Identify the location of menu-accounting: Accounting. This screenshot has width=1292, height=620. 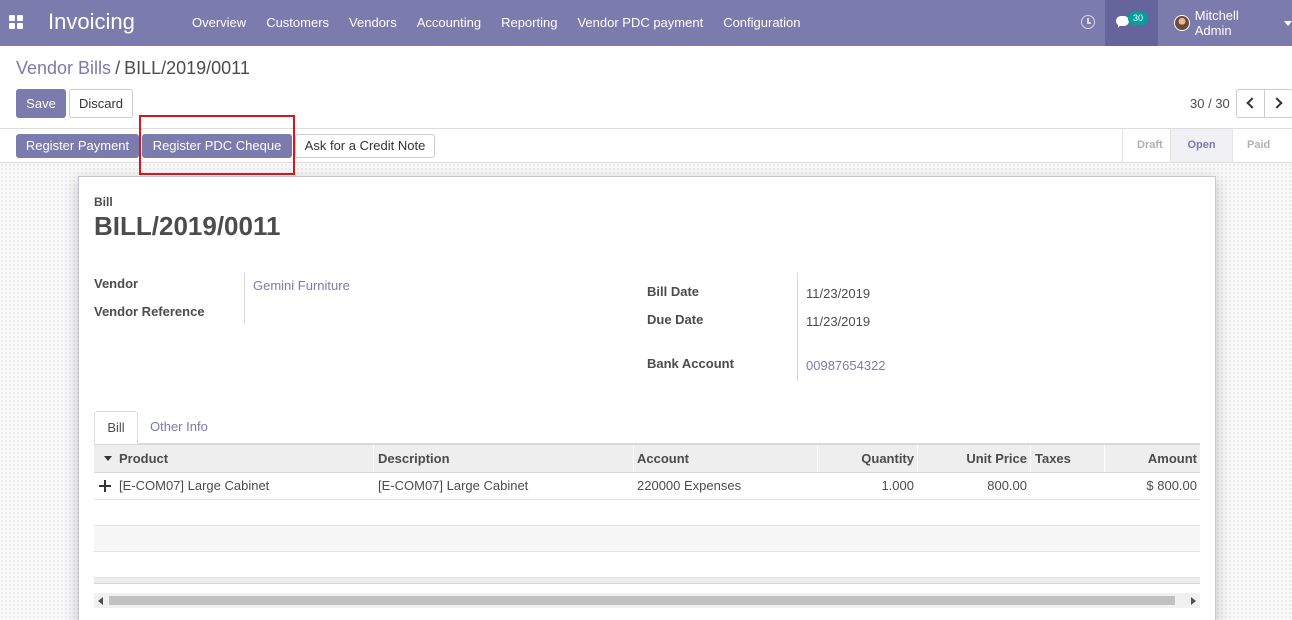
(449, 23).